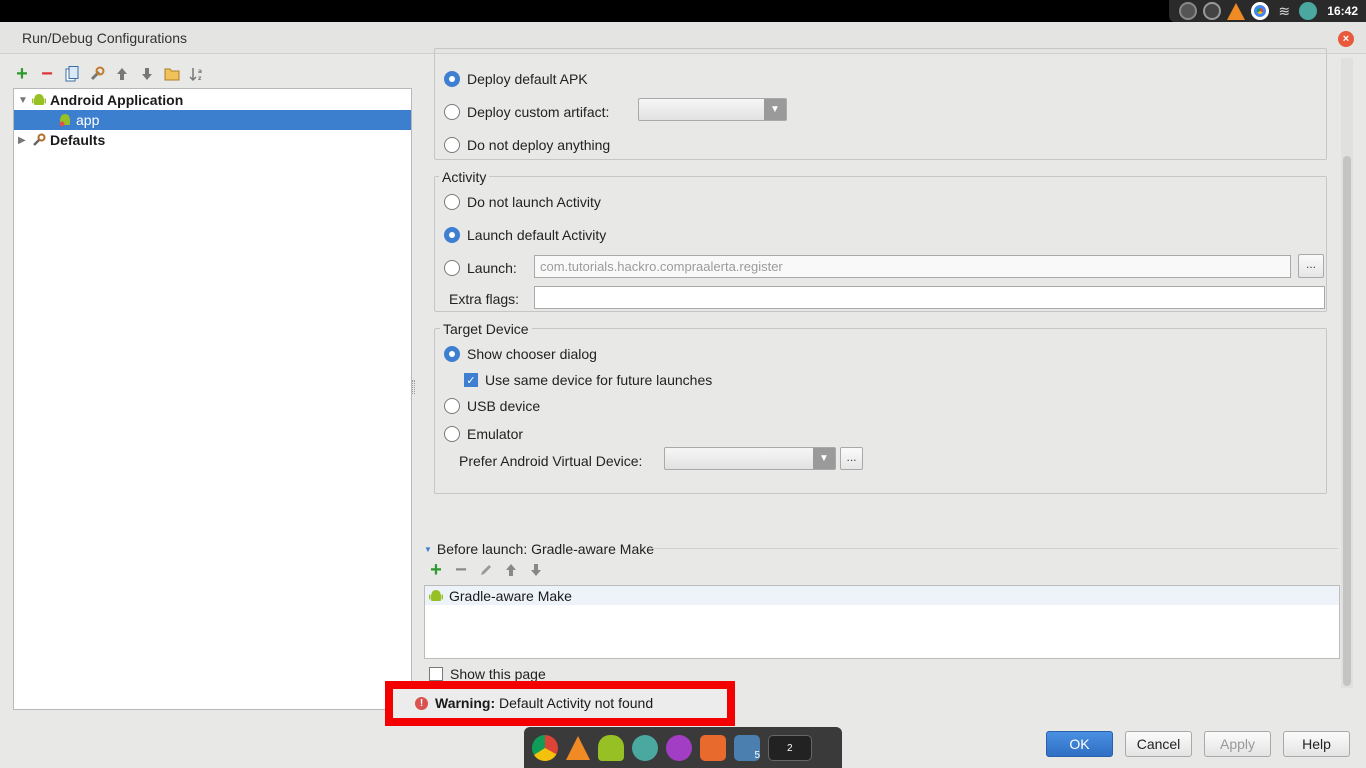 The width and height of the screenshot is (1366, 768). Describe the element at coordinates (147, 74) in the screenshot. I see `move-down-icon` at that location.